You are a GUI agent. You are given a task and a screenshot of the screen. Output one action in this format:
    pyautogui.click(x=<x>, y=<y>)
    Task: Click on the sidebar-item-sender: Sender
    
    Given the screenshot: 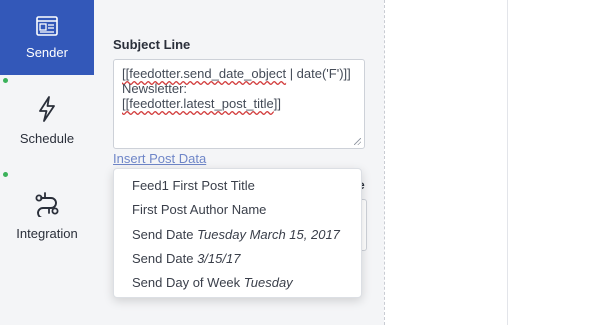 What is the action you would take?
    pyautogui.click(x=47, y=37)
    